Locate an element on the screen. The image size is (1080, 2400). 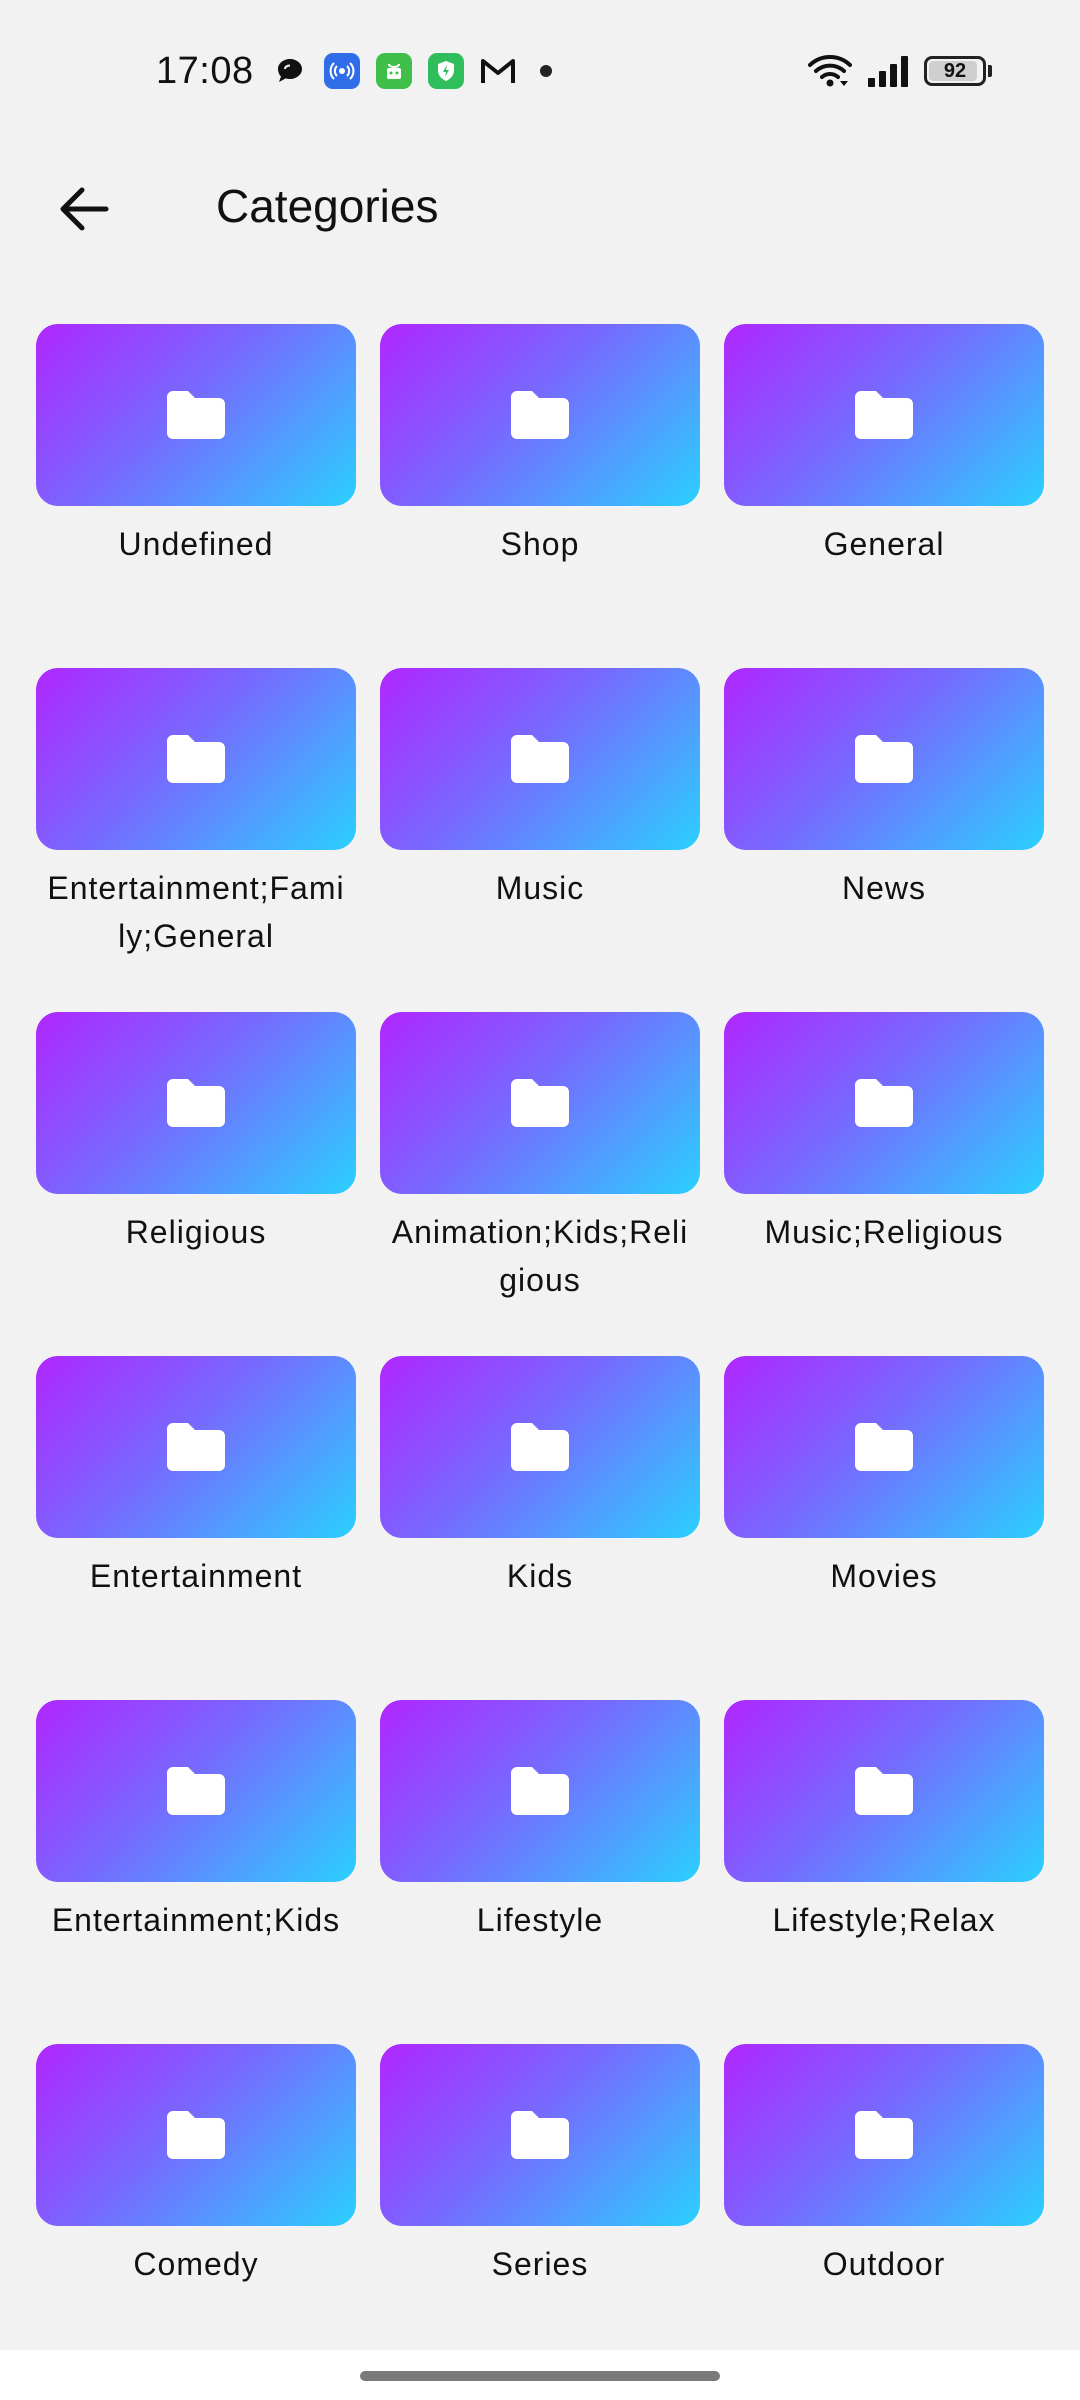
category-tile-10: Kids is located at coordinates (540, 1528).